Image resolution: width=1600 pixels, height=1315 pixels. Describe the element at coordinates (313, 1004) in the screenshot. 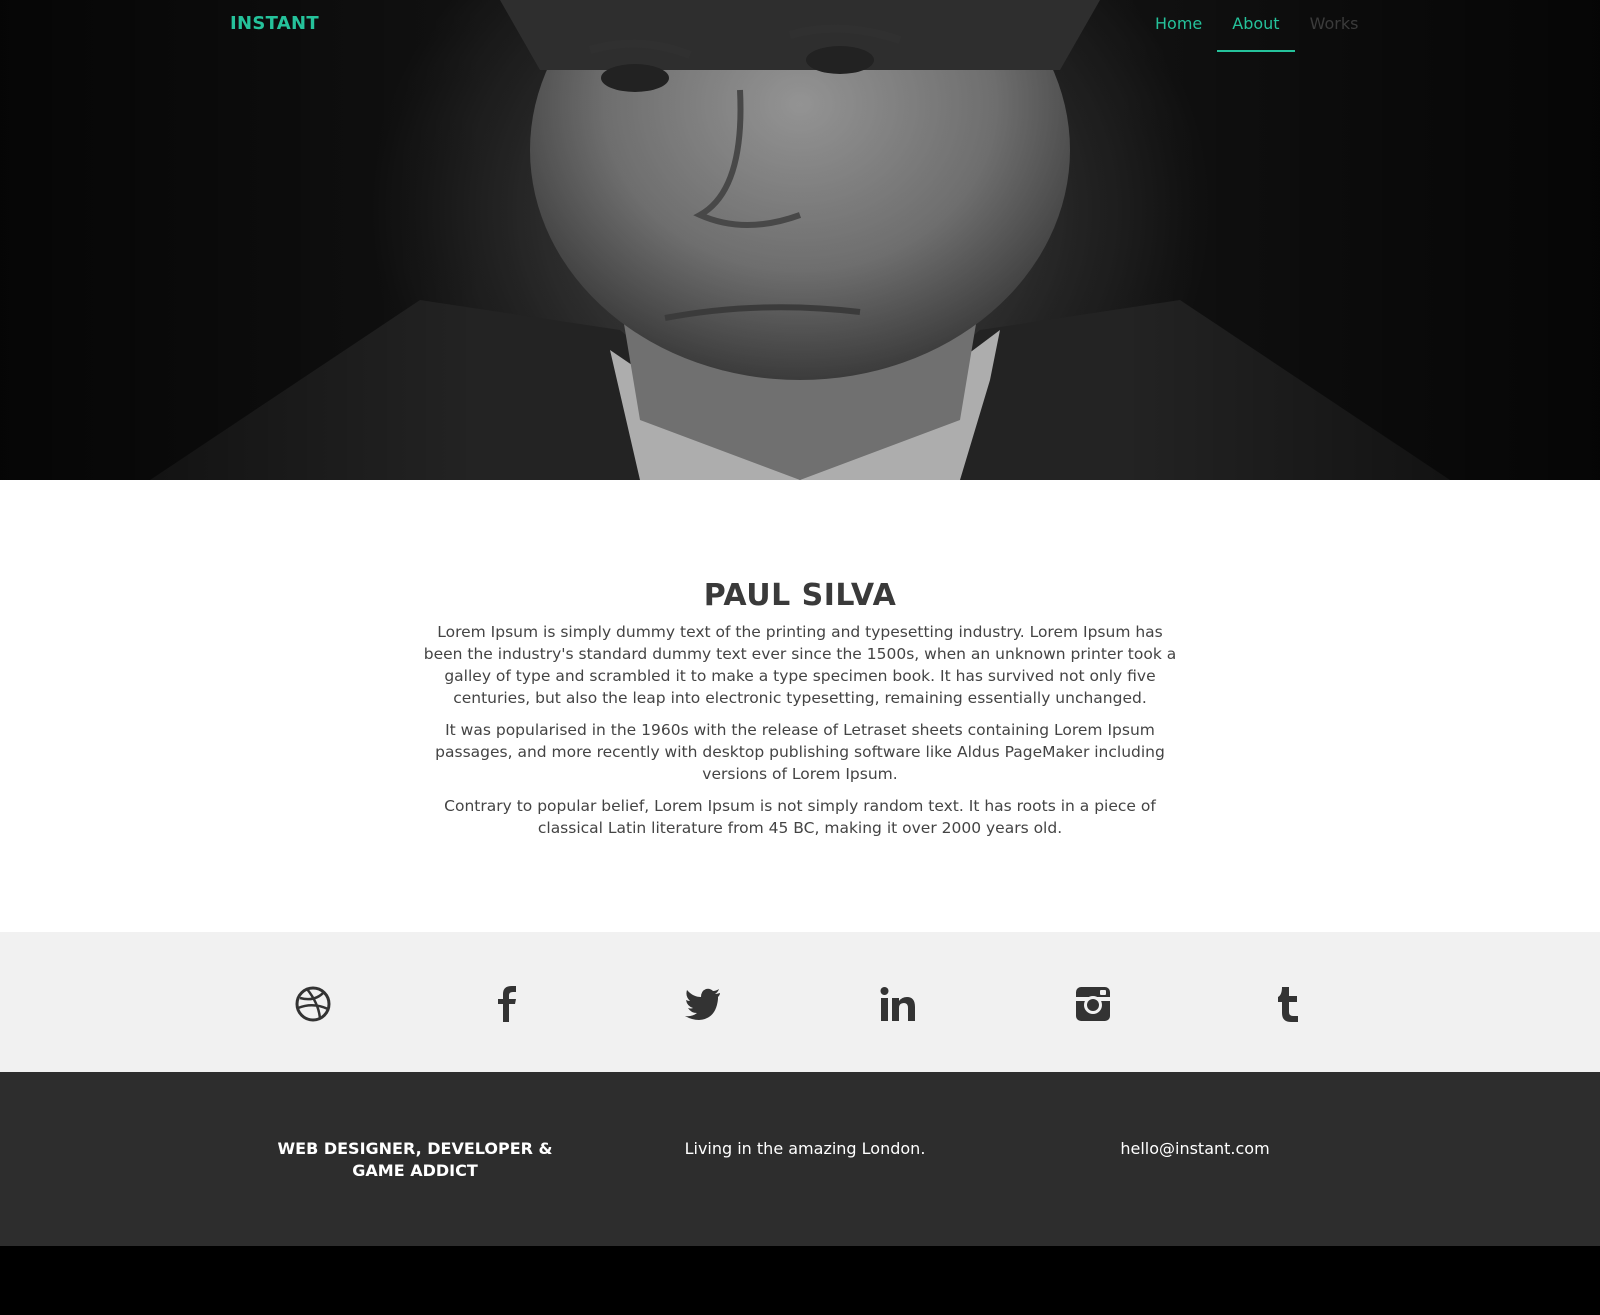

I see `dribbble-icon` at that location.